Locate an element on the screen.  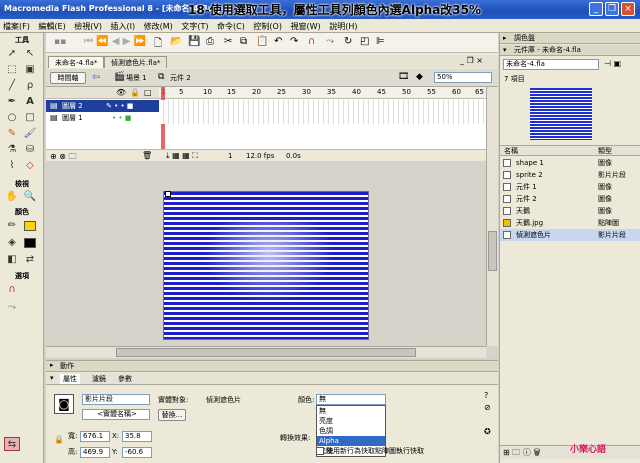
minimize-button: _ is located at coordinates (596, 9).